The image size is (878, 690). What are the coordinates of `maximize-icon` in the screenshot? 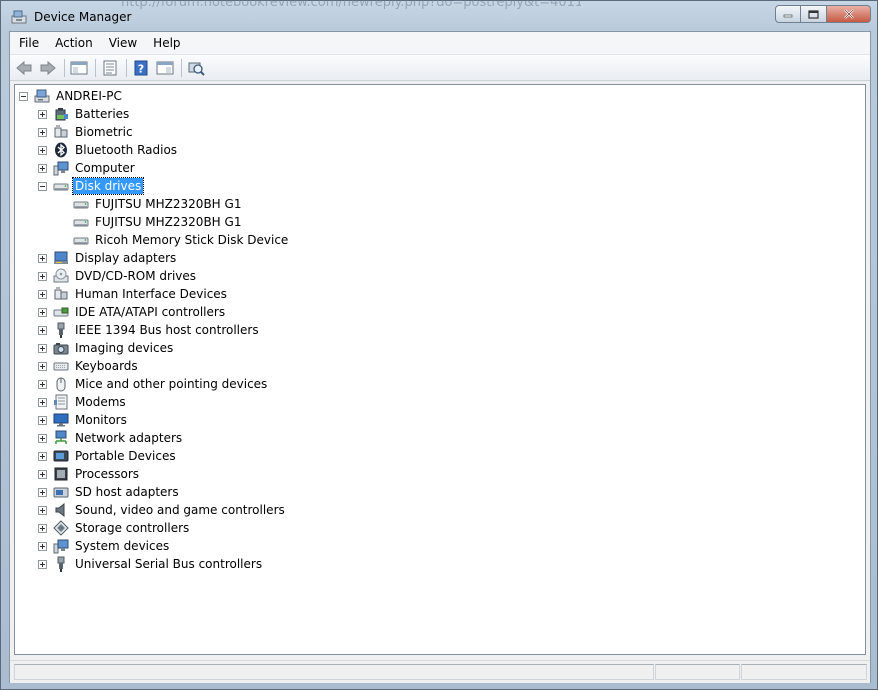 It's located at (813, 14).